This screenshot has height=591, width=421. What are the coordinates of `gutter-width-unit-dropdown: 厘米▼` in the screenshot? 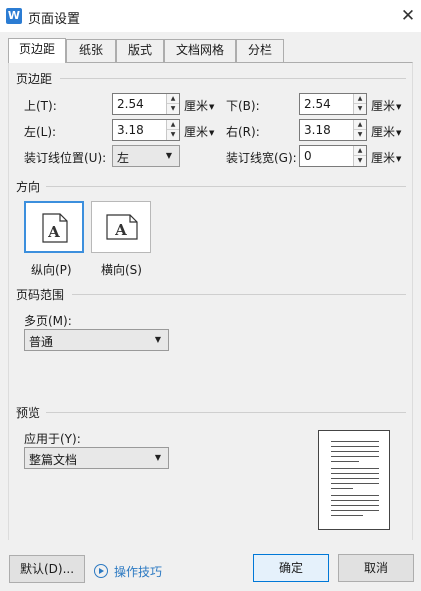 It's located at (386, 157).